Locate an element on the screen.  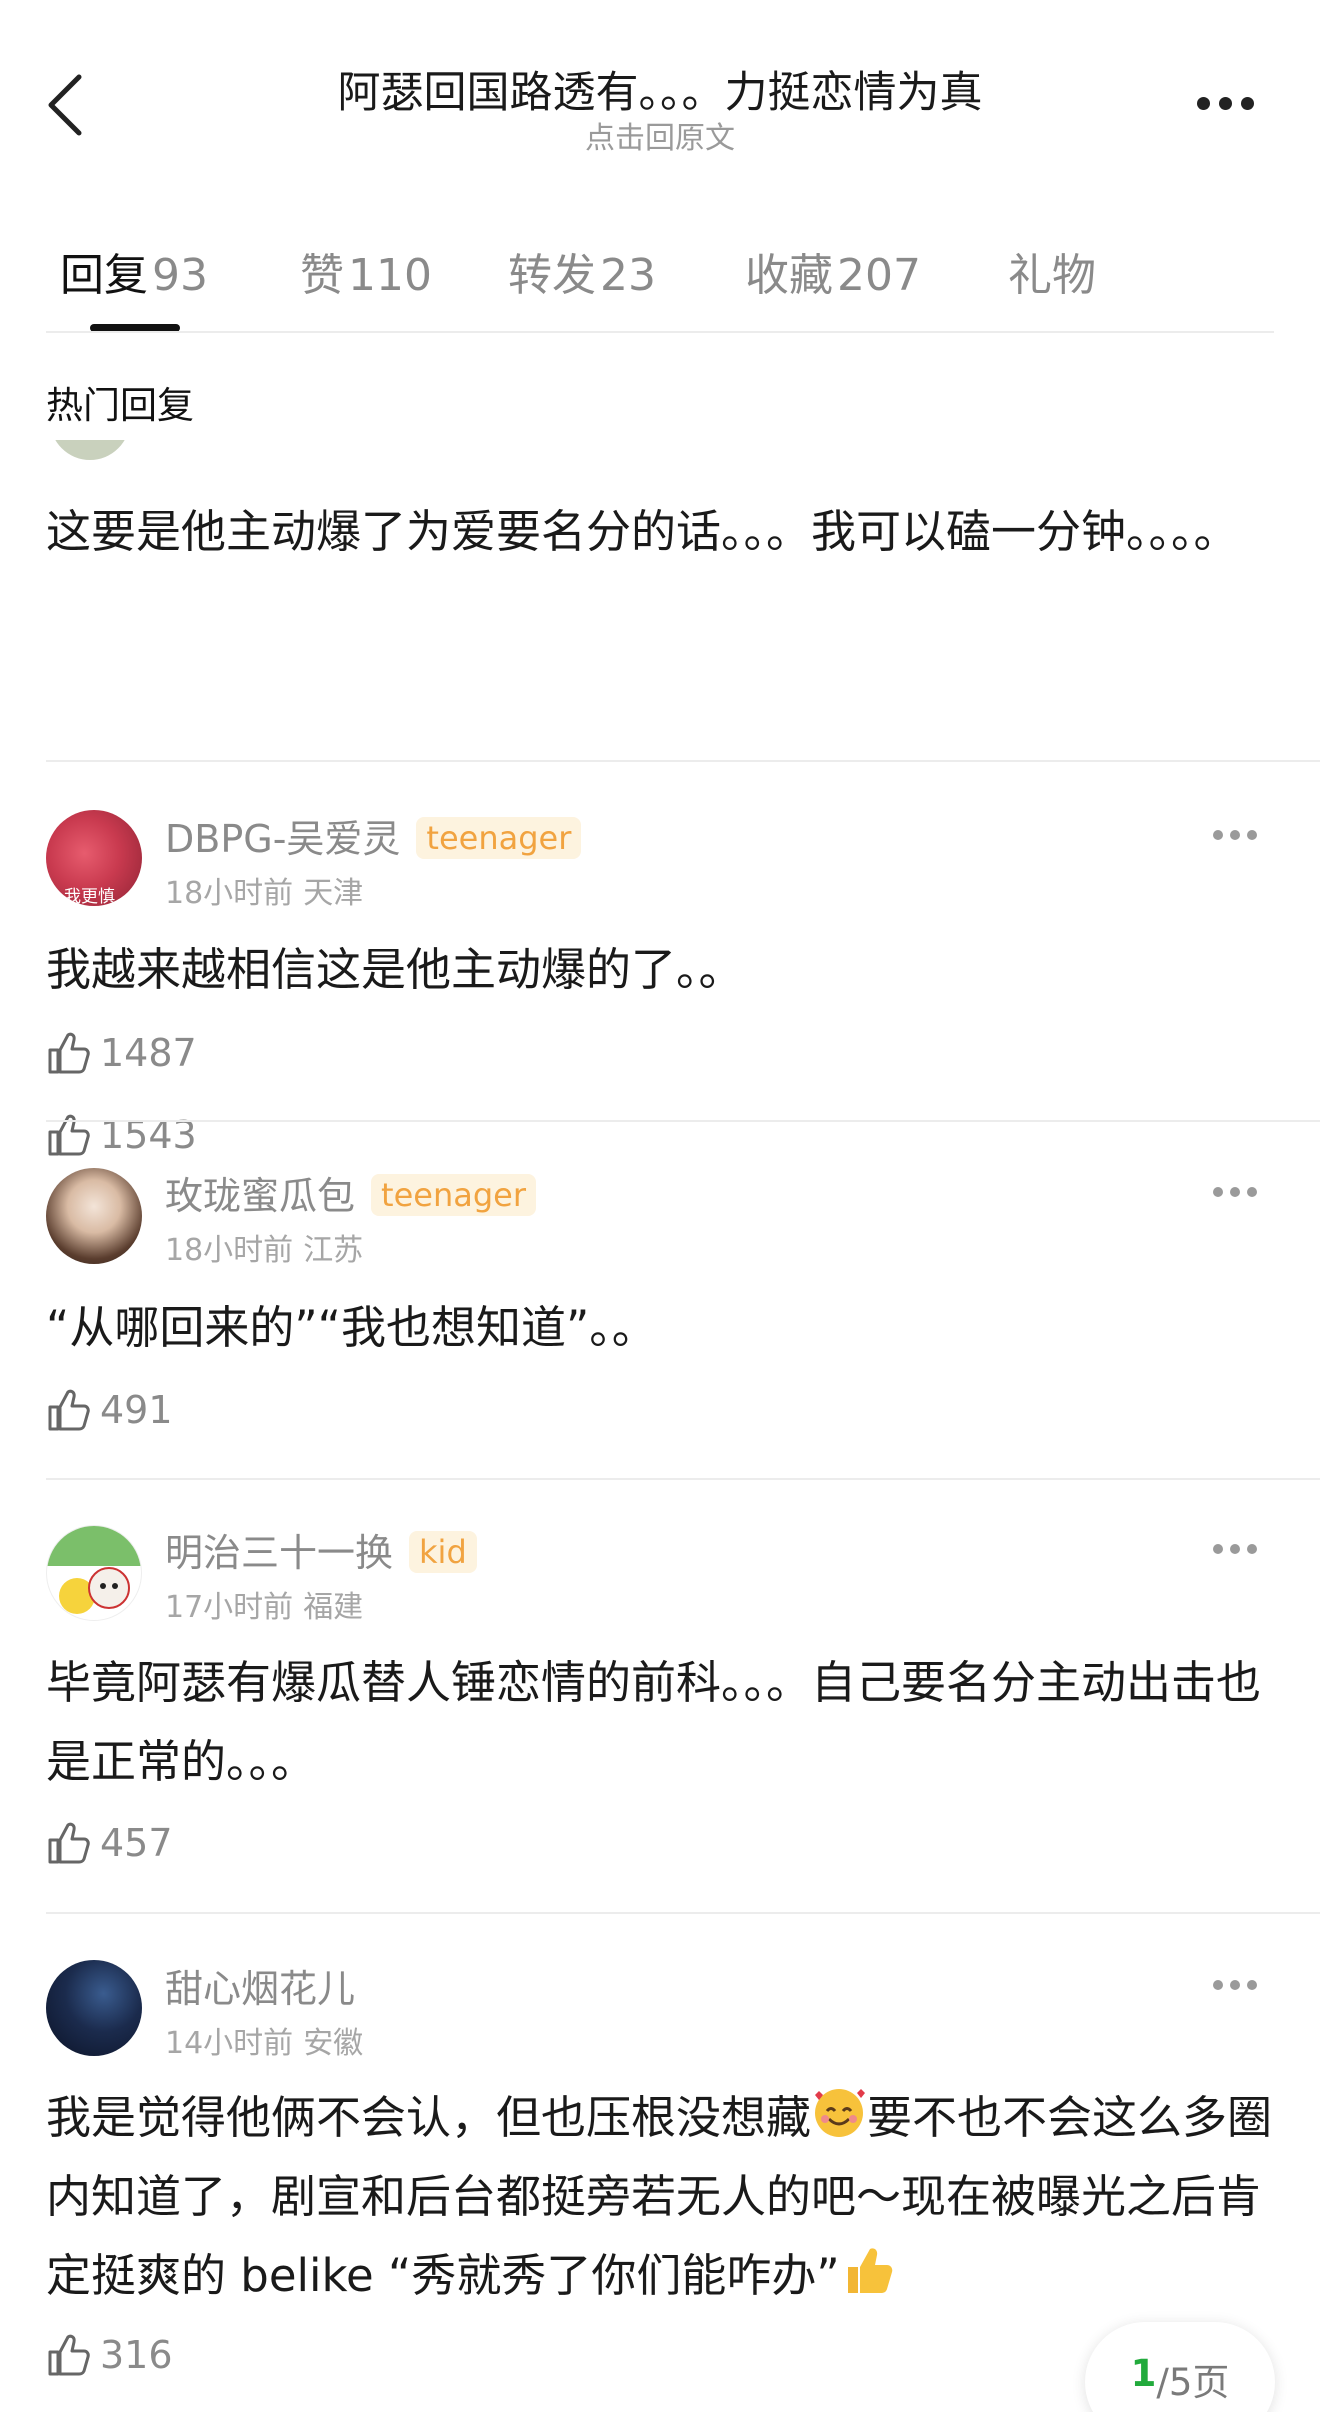
comment-username: DBPG-吴爱灵 teenager is located at coordinates (373, 835).